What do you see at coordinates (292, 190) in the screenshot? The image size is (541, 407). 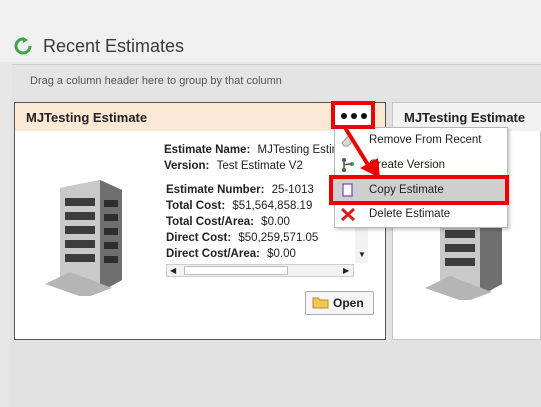 I see `estimate-number-value: 25-1013` at bounding box center [292, 190].